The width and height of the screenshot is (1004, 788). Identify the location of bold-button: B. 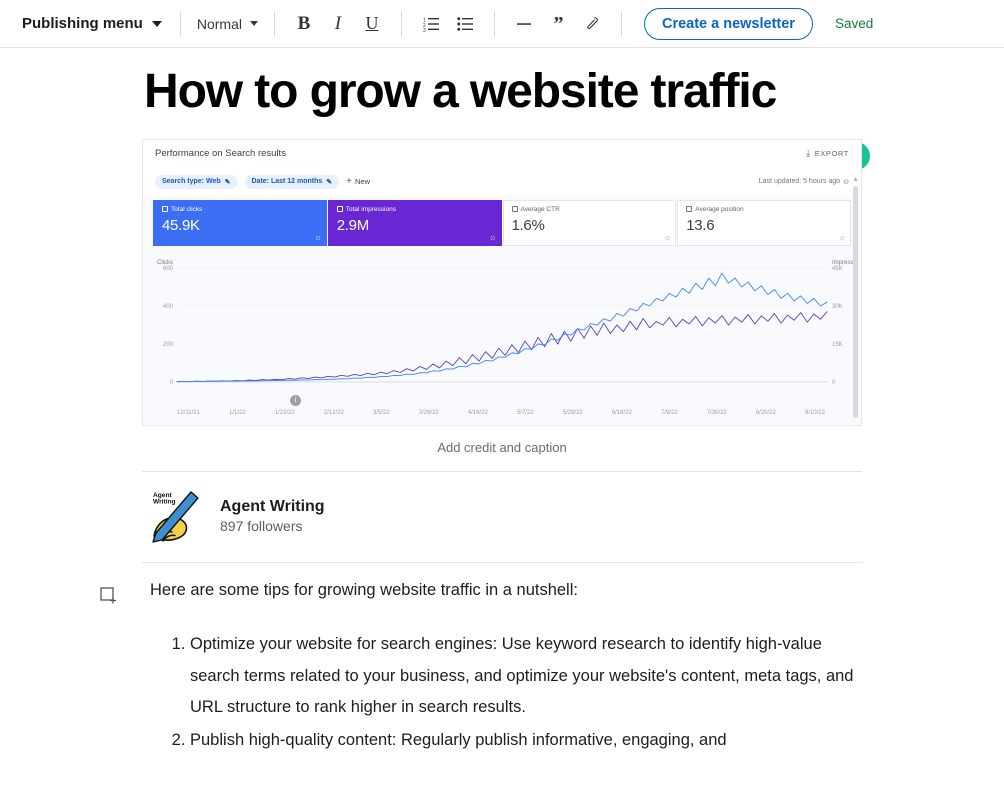
(304, 24).